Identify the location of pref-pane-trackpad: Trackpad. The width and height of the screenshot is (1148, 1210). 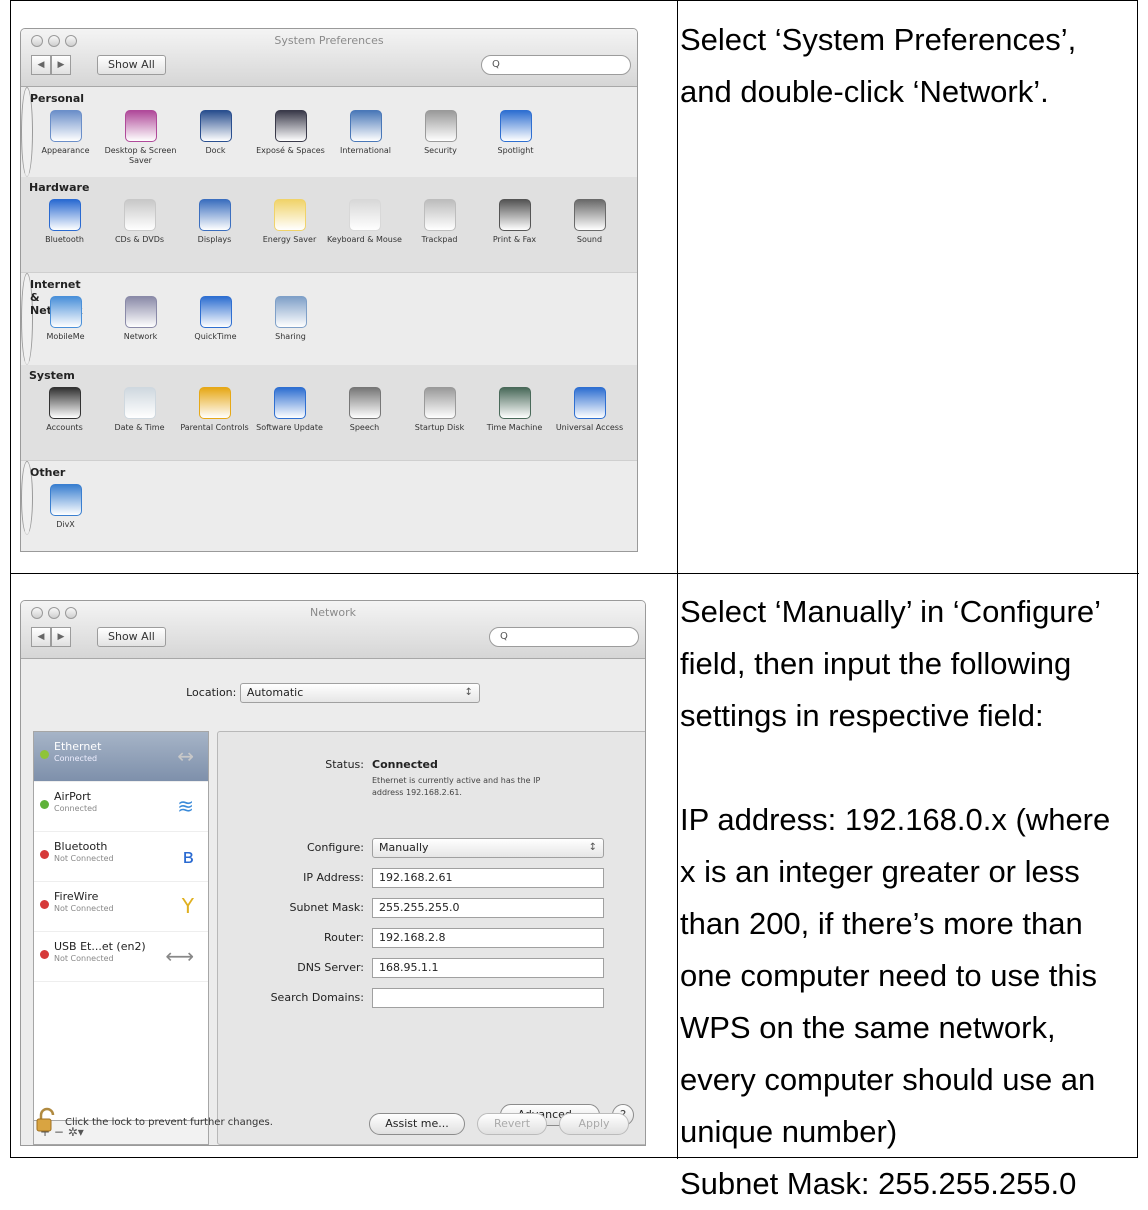
(439, 222).